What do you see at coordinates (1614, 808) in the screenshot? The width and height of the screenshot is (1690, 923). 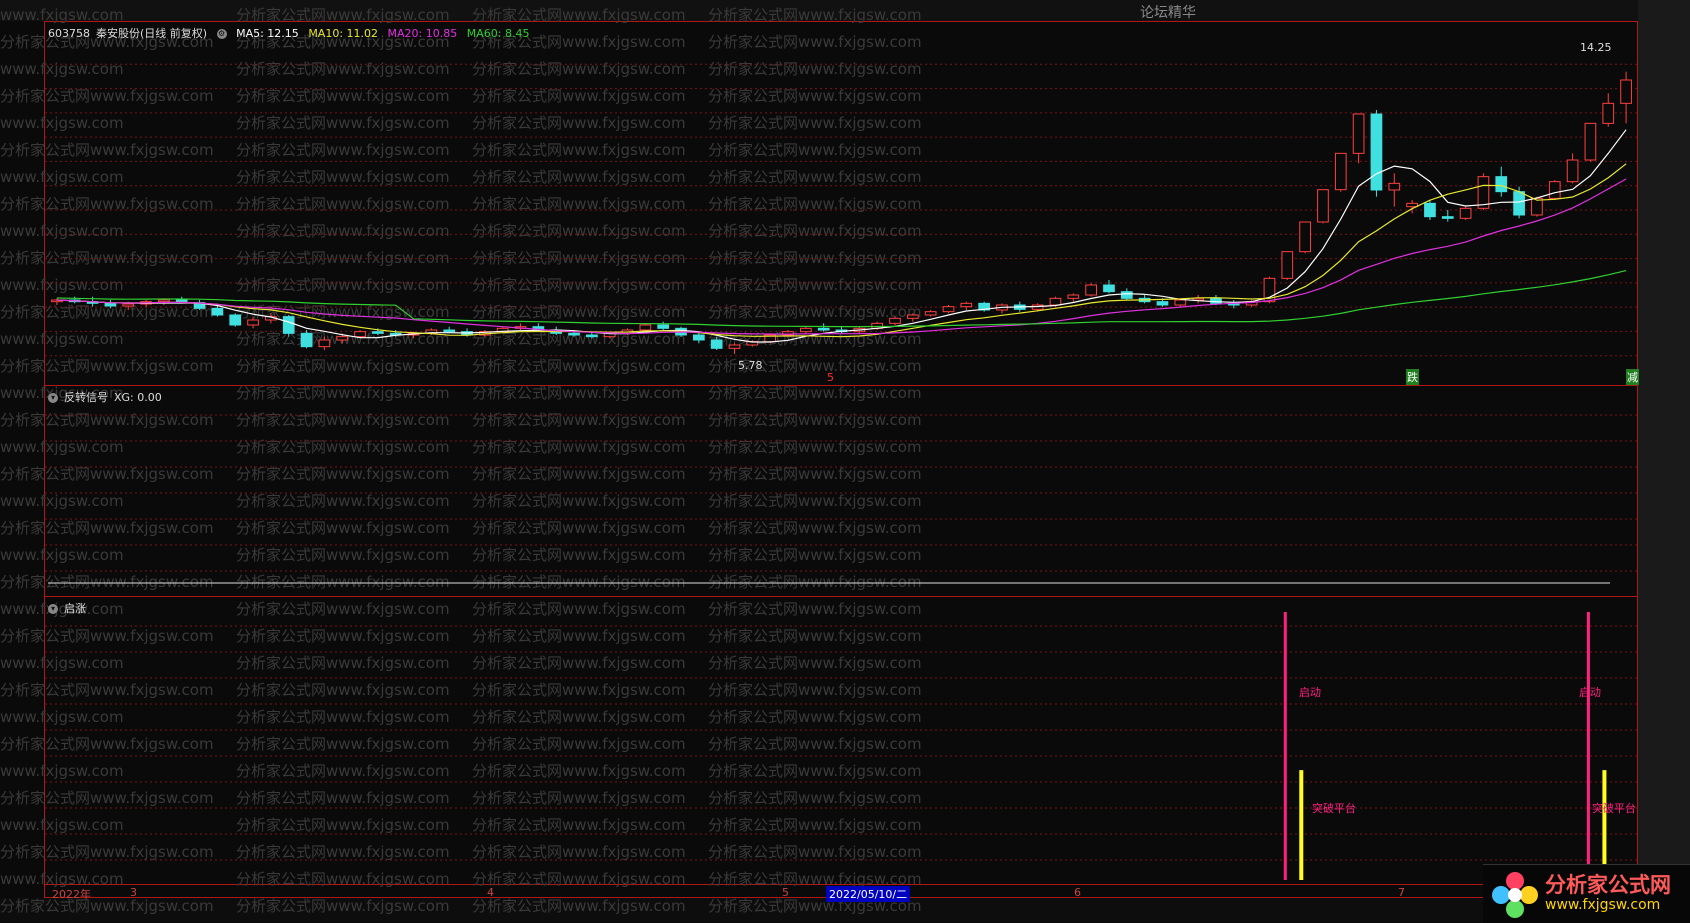 I see `signal2-break-label: 突破平台` at bounding box center [1614, 808].